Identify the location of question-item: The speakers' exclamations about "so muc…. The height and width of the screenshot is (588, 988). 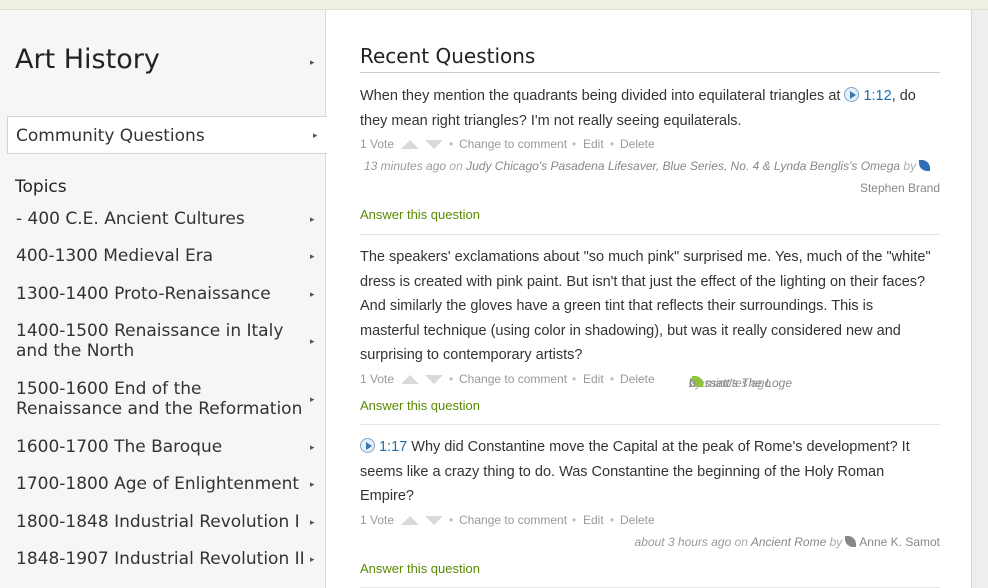
(650, 317).